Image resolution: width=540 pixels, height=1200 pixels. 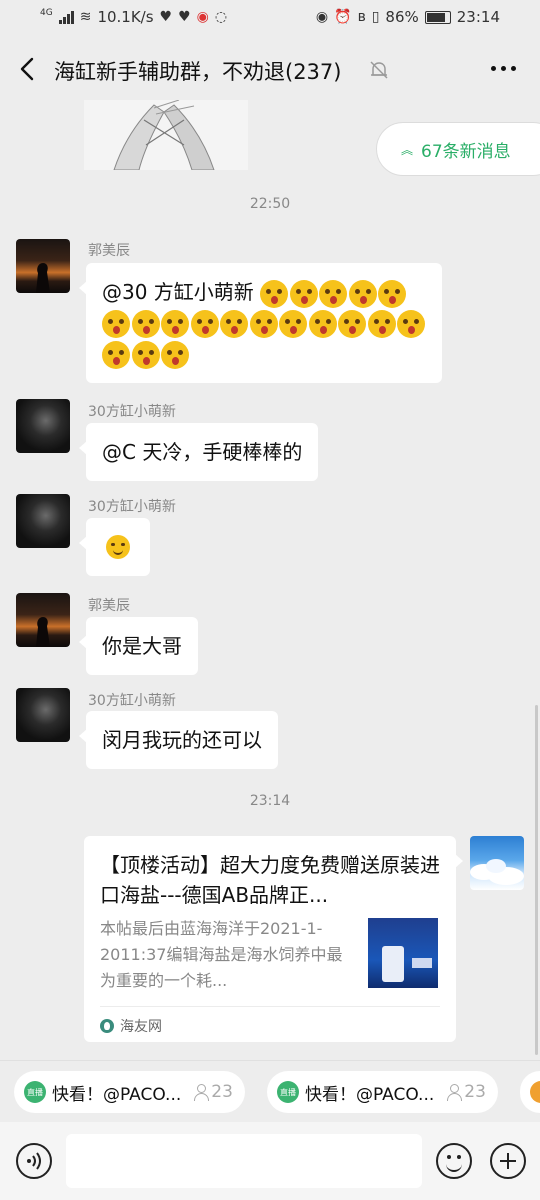 I want to click on heart-rate-icon: ♥, so click(x=166, y=17).